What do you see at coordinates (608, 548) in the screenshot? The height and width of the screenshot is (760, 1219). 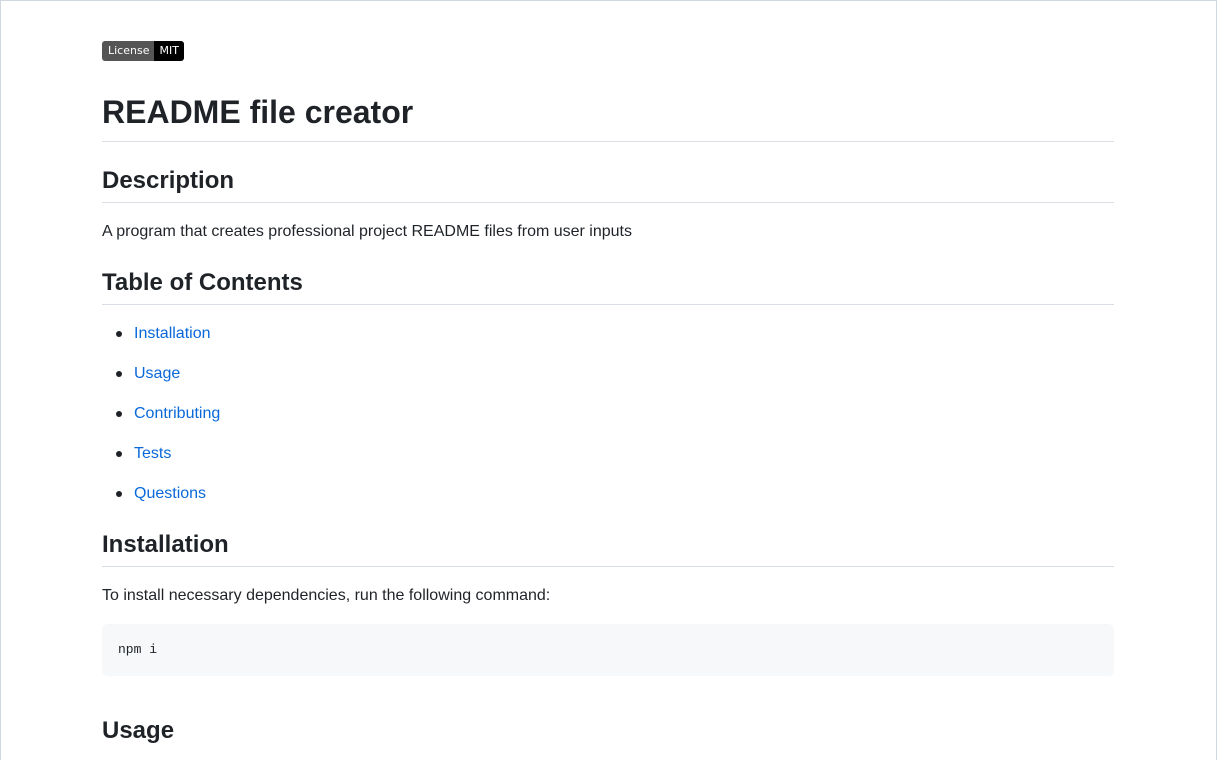 I see `installation-heading: Installation` at bounding box center [608, 548].